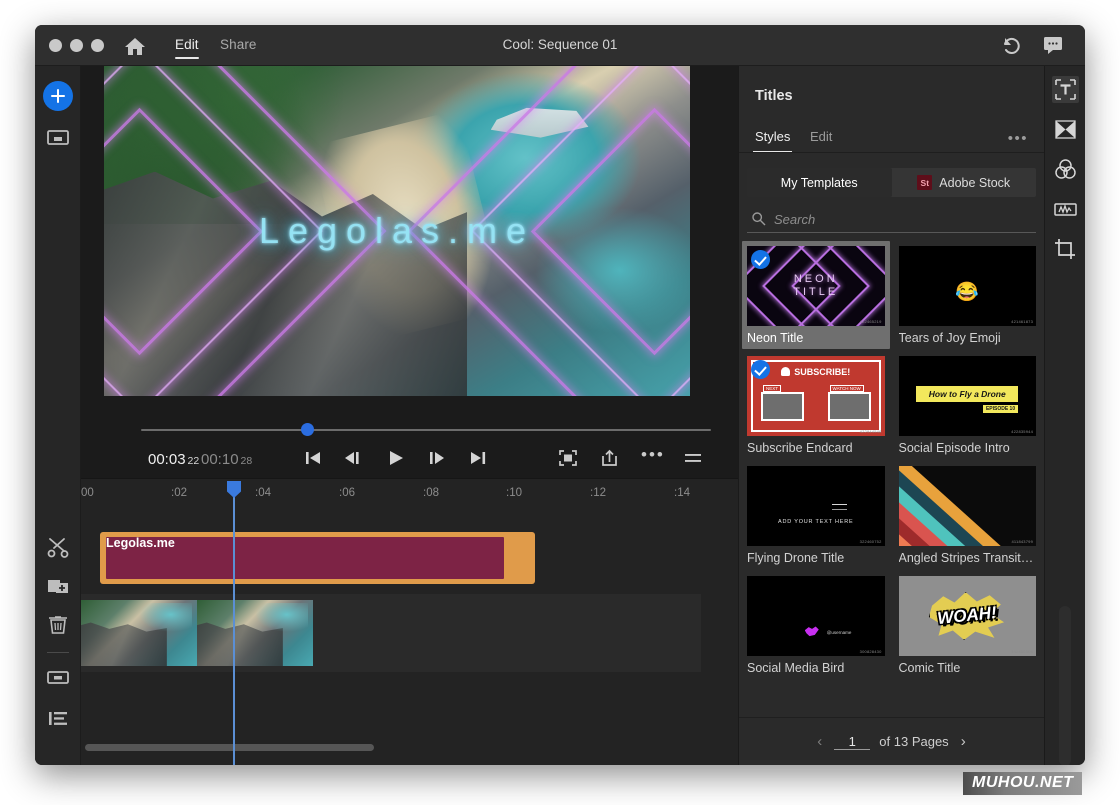 This screenshot has width=1120, height=805. Describe the element at coordinates (396, 460) in the screenshot. I see `play-button` at that location.